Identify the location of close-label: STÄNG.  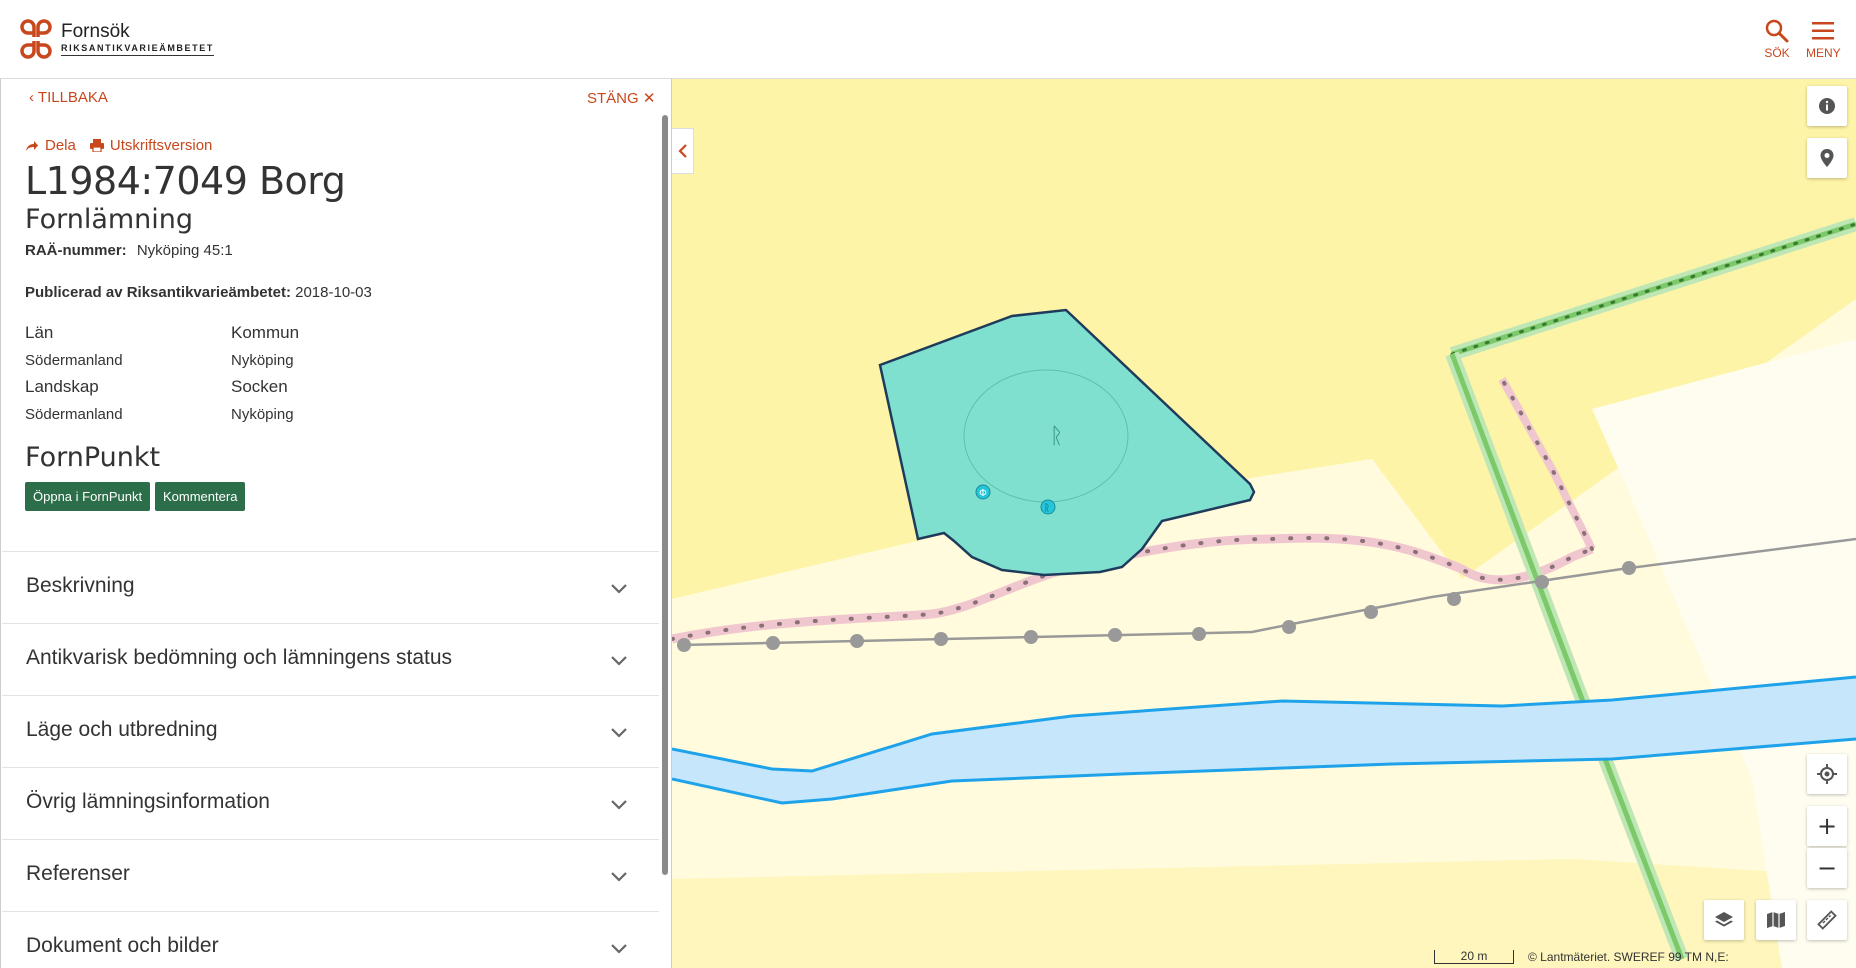
(613, 98).